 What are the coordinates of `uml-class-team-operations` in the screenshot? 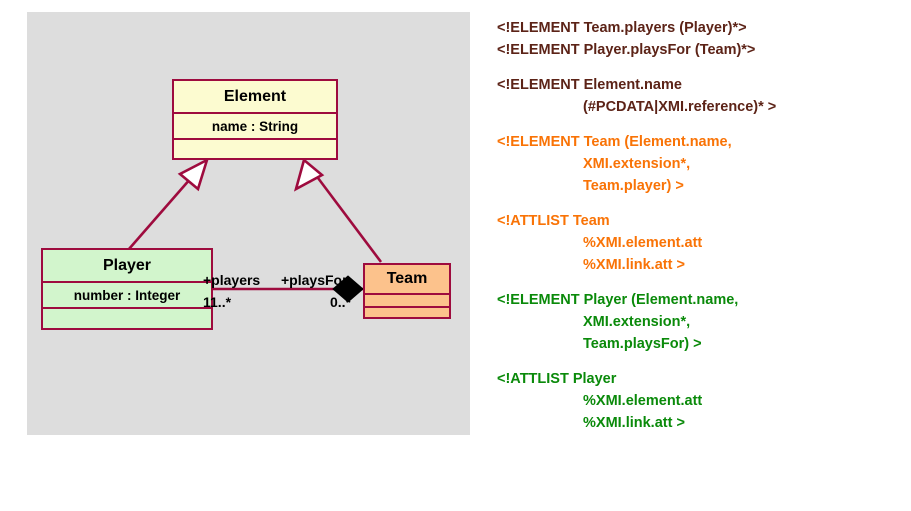 It's located at (407, 312).